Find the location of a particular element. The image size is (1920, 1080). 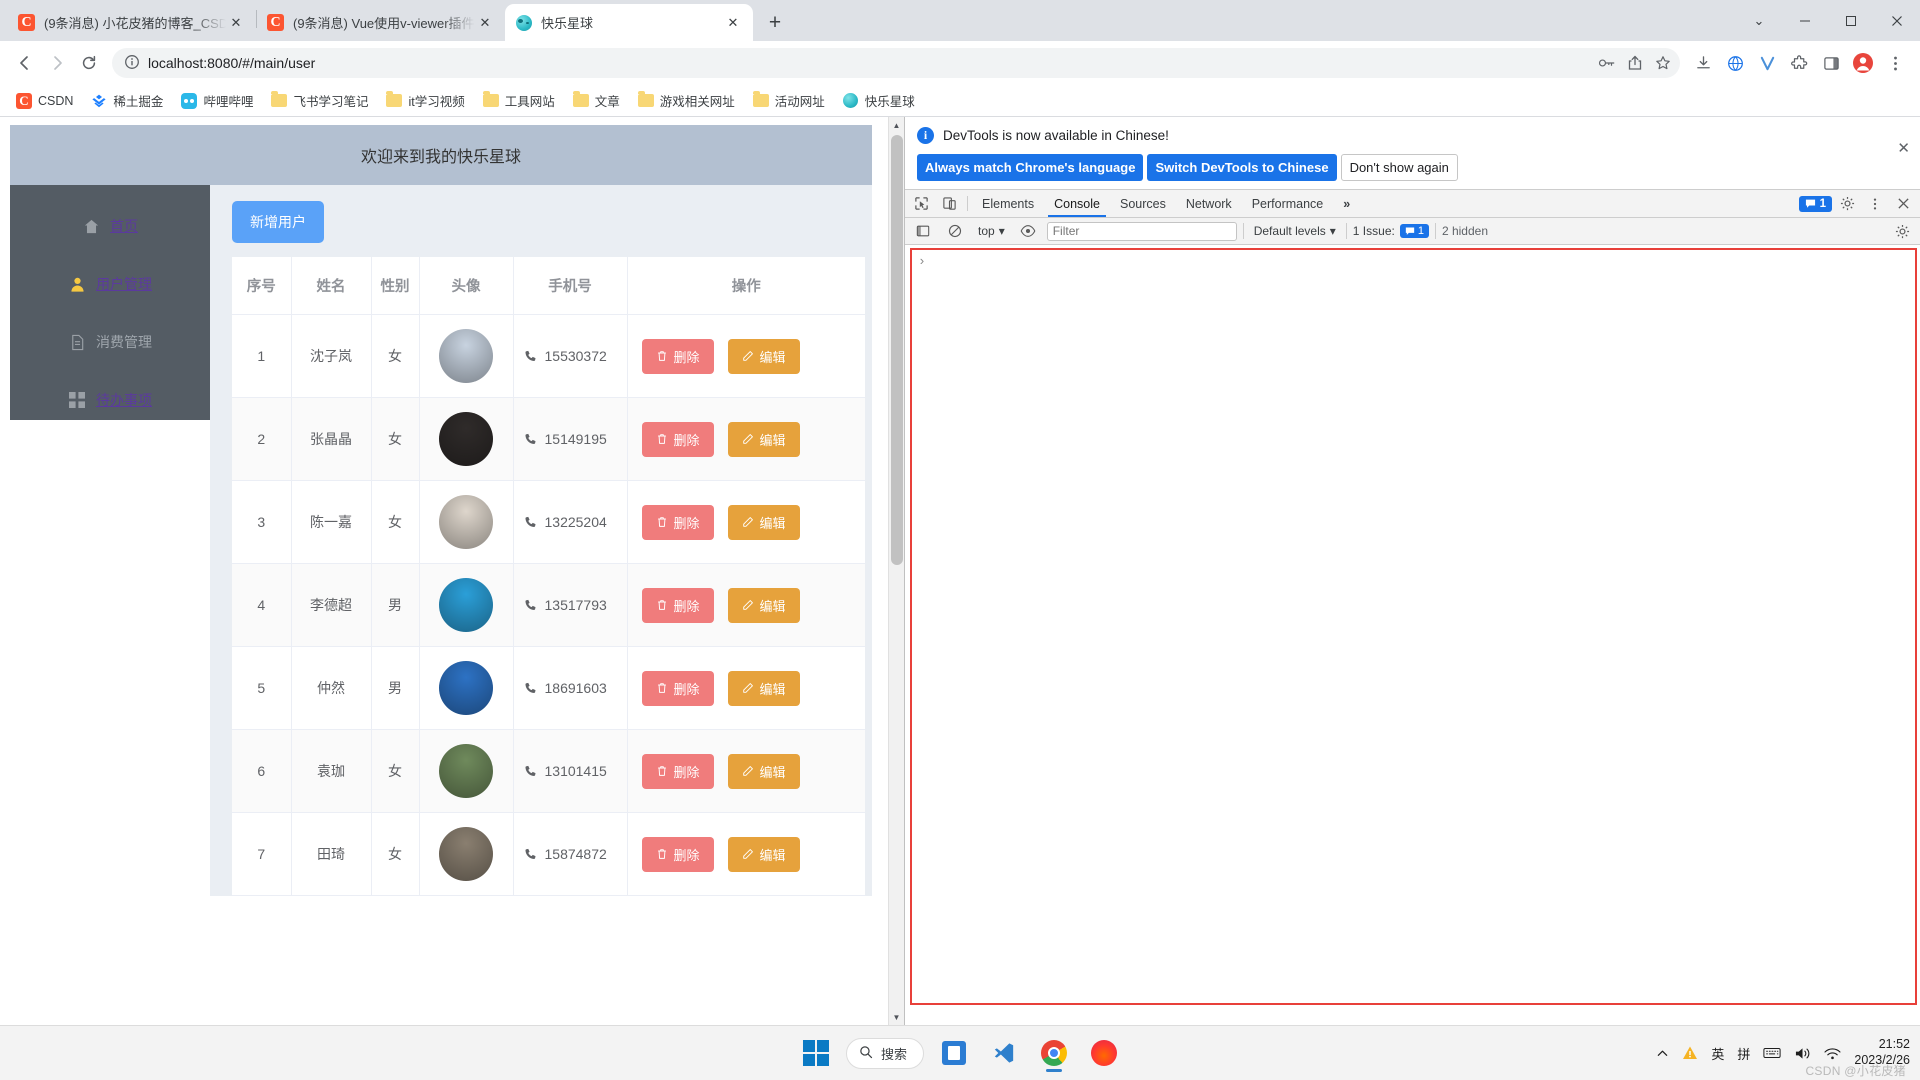

devtools-more-icon is located at coordinates (1875, 204).